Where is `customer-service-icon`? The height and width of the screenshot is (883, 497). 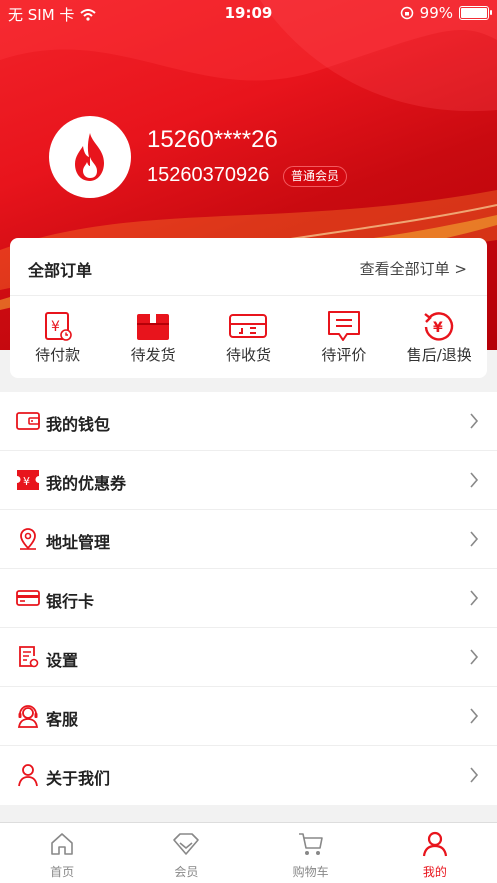 customer-service-icon is located at coordinates (28, 716).